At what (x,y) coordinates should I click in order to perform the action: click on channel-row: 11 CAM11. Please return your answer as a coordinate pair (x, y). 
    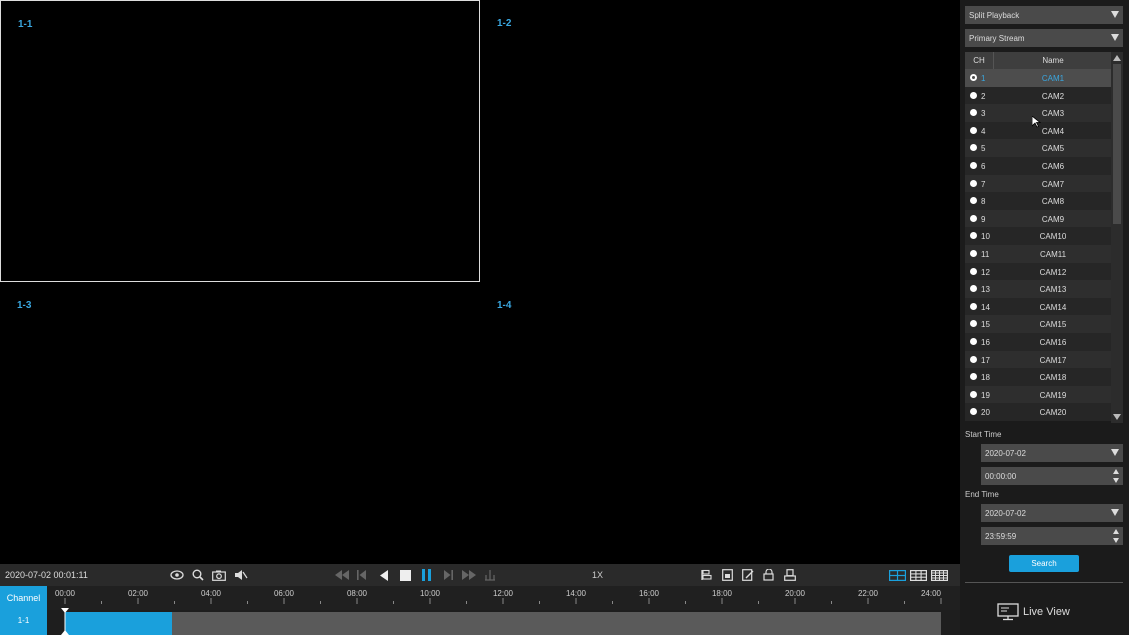
    Looking at the image, I should click on (1038, 253).